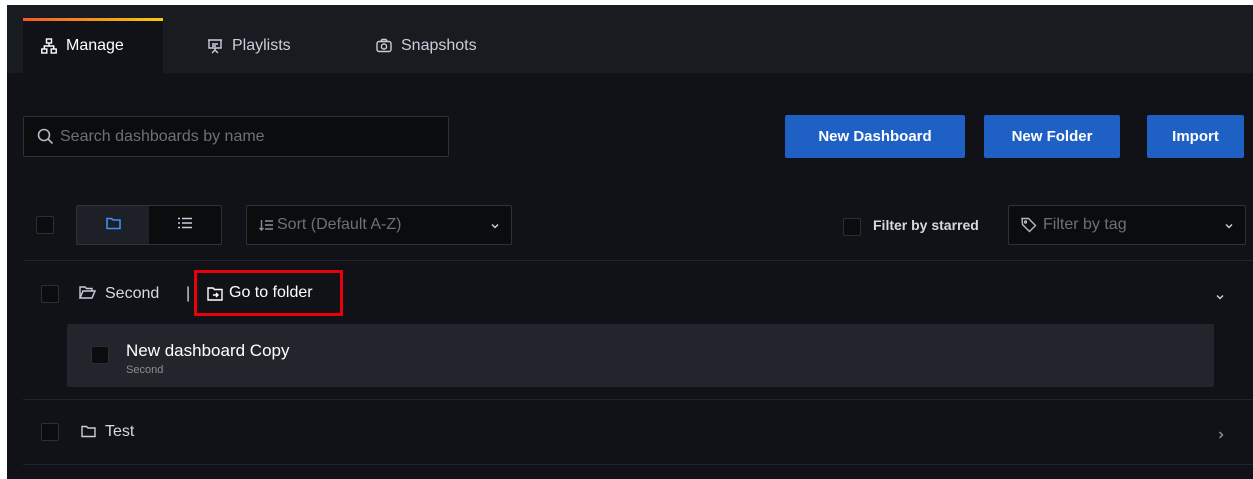  Describe the element at coordinates (145, 370) in the screenshot. I see `dashboard-folder-name: Second` at that location.